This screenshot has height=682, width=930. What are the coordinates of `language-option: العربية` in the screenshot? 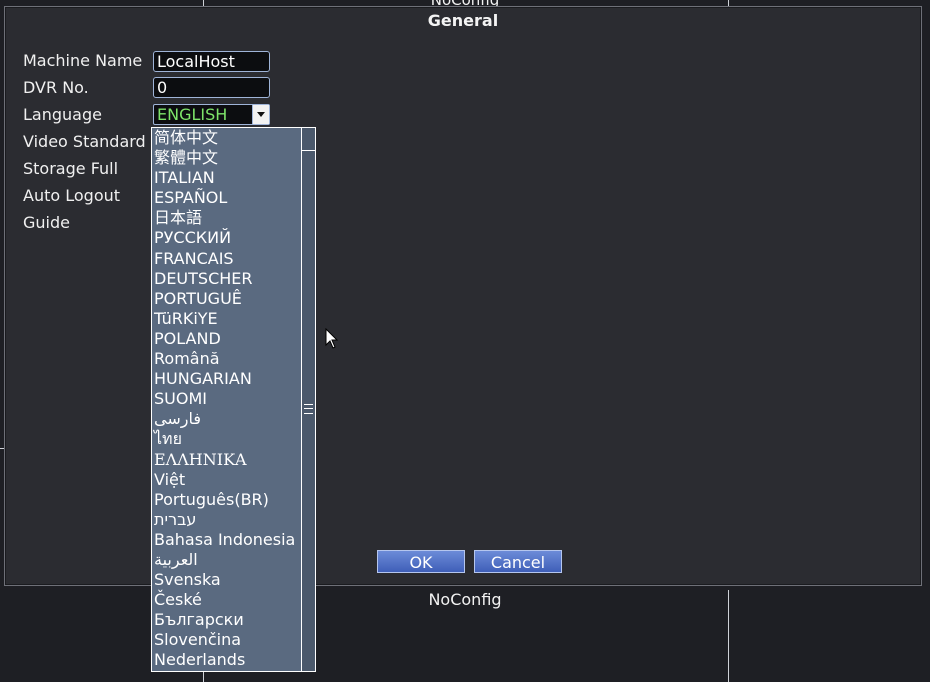 It's located at (226, 560).